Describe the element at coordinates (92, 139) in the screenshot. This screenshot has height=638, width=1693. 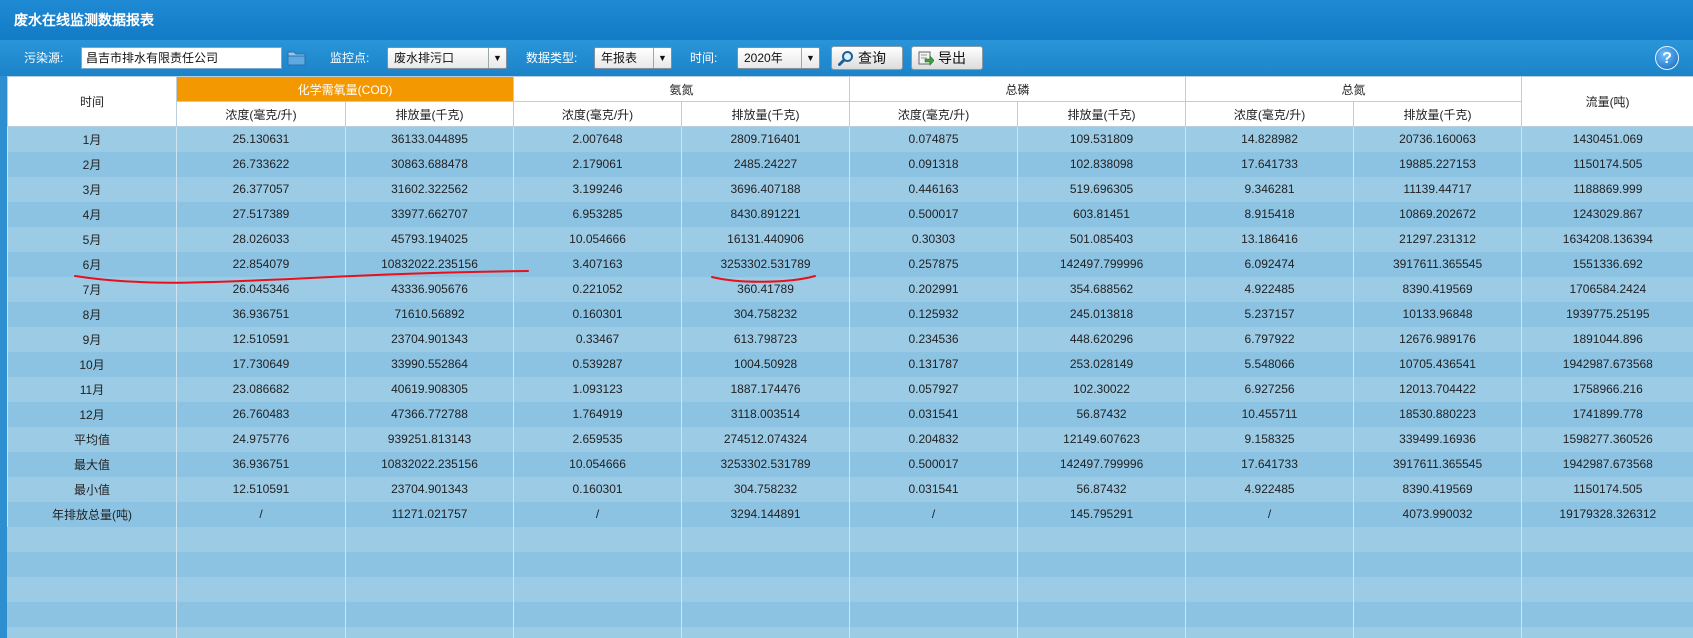
I see `row-time-cell: 1月` at that location.